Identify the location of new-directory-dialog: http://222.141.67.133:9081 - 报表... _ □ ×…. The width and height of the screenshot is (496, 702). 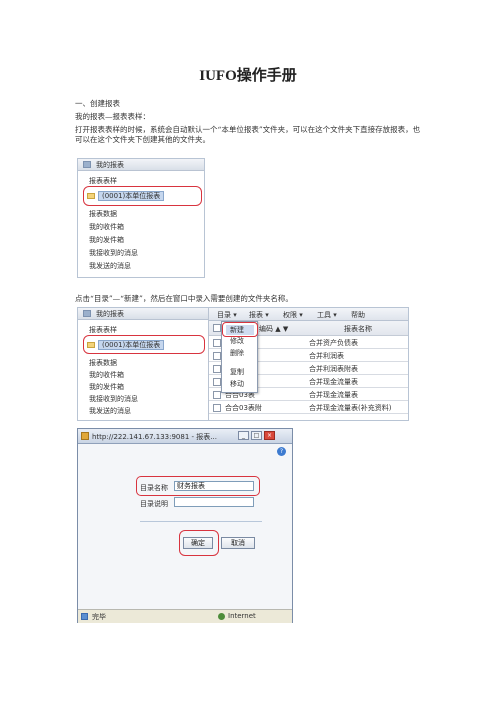
(185, 525).